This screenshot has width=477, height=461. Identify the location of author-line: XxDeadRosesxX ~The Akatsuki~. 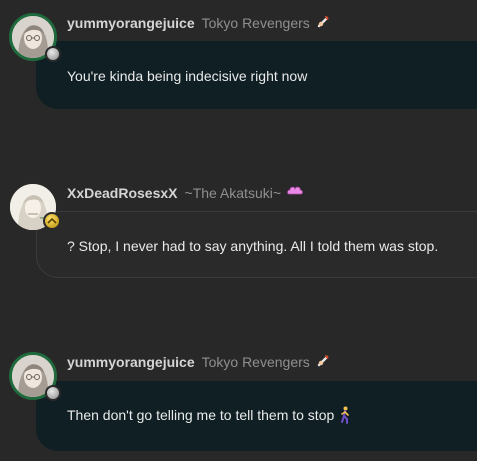
(185, 193).